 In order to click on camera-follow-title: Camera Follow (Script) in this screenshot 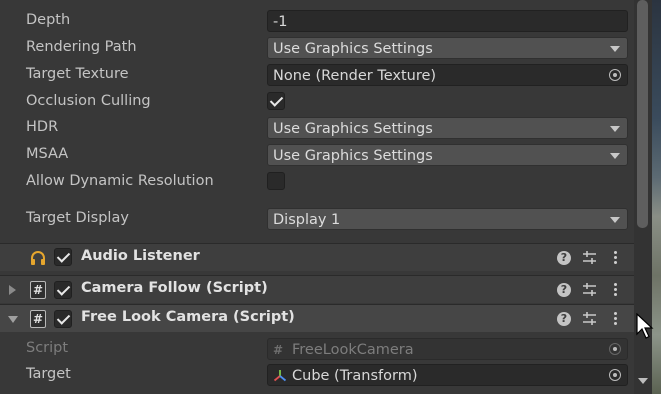, I will do `click(174, 288)`.